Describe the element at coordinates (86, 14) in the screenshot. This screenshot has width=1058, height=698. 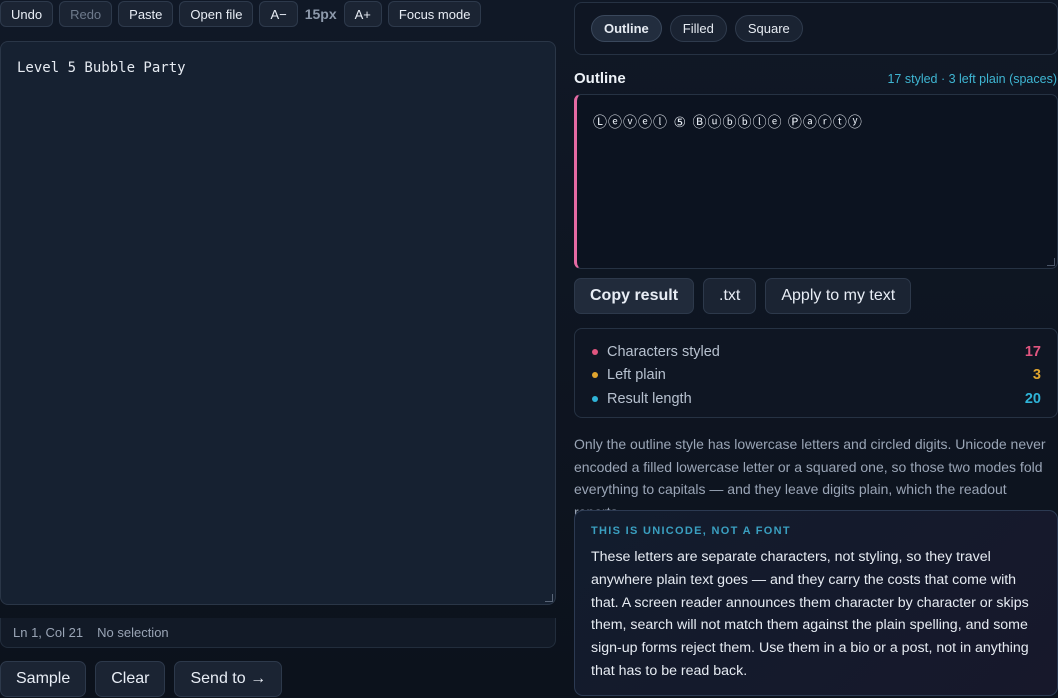
I see `redo-button: Redo` at that location.